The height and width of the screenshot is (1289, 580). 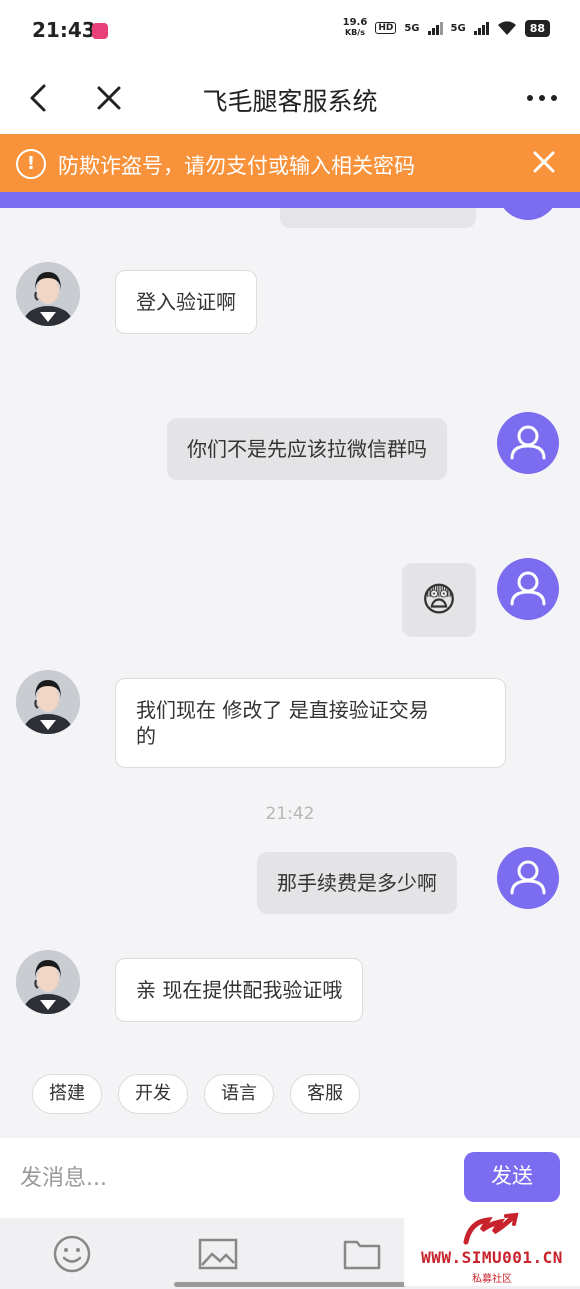 I want to click on status-bar: 21:43 19.6 KB/s HD 5G 5G 88, so click(x=290, y=31).